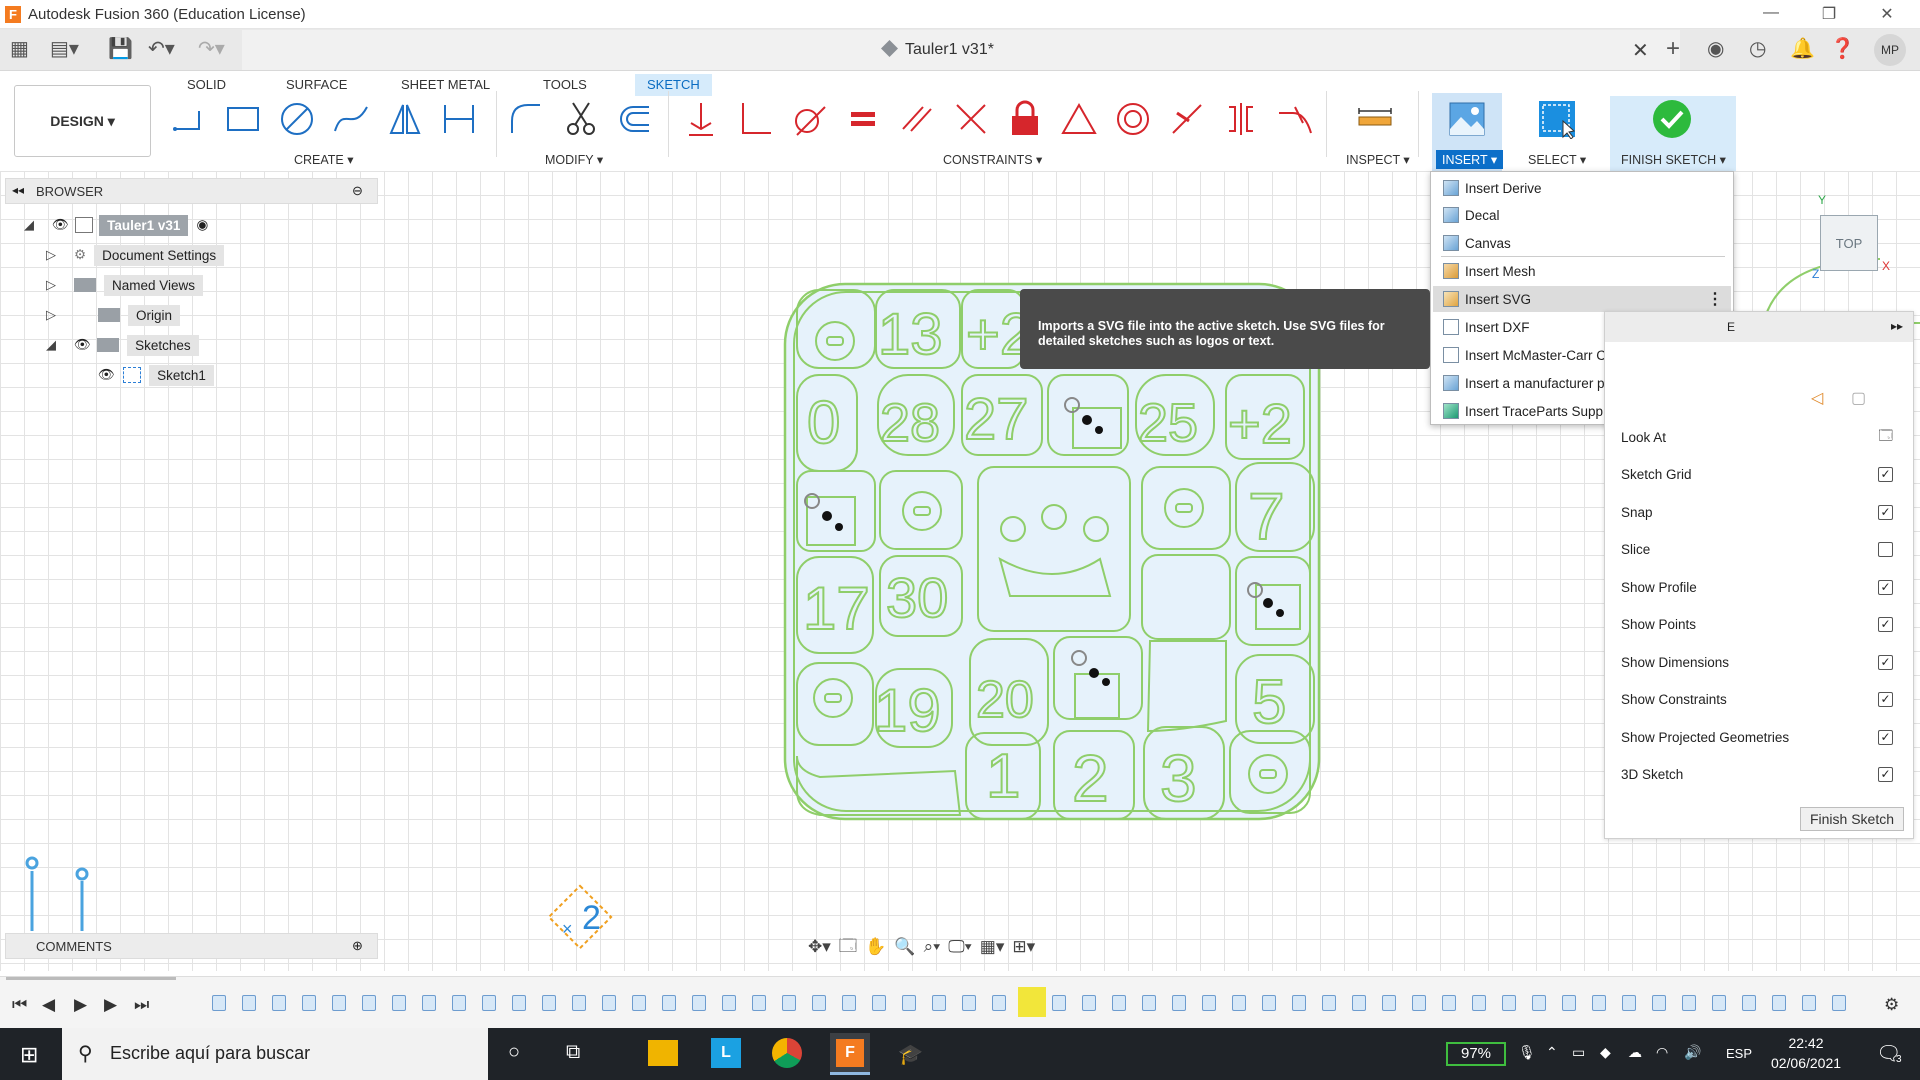  I want to click on tab-sheet-metal: SHEET METAL, so click(445, 85).